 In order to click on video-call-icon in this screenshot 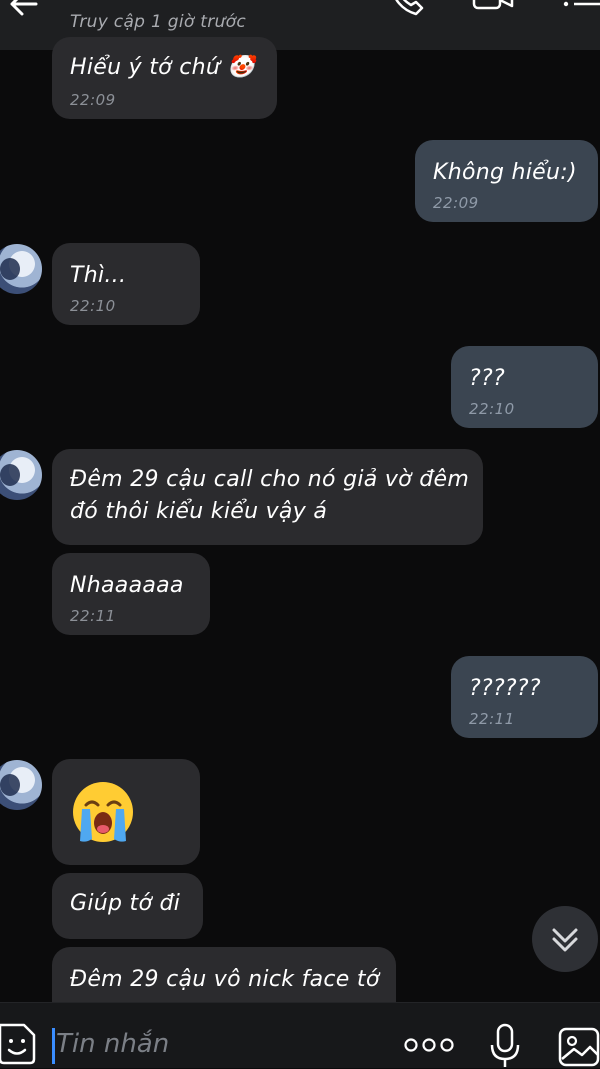, I will do `click(492, 13)`.